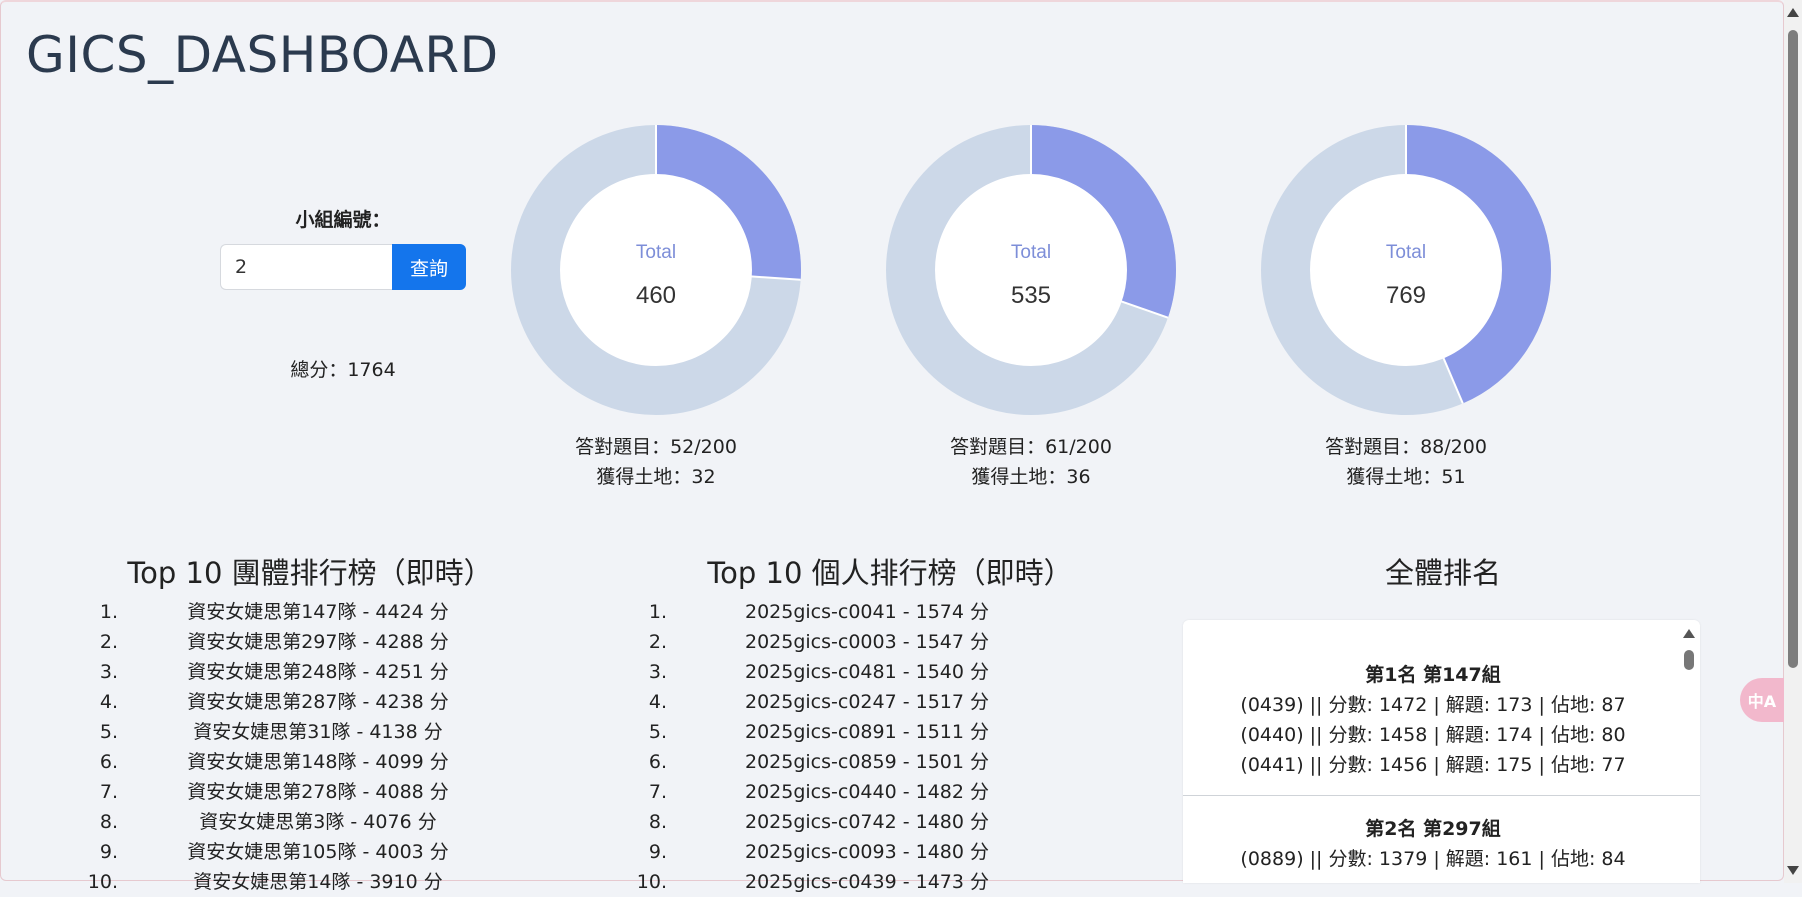  I want to click on ranking-item: 3. 2025gics-c0481 - 1540 分, so click(867, 672).